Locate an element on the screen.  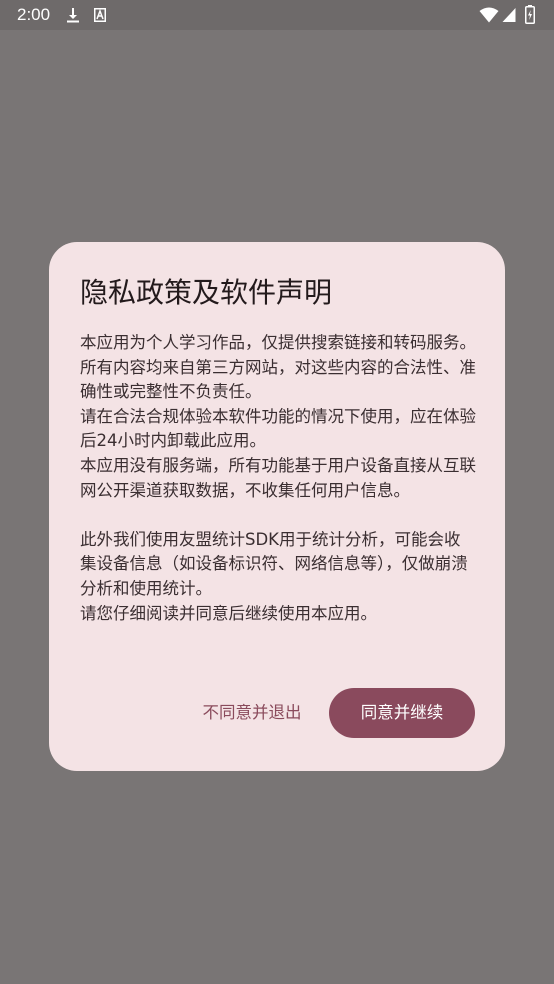
paragraph-third-party-content: 所有内容均来自第三方网站，对这些内容的合法性、准确性或完整性不负责任。 is located at coordinates (278, 379).